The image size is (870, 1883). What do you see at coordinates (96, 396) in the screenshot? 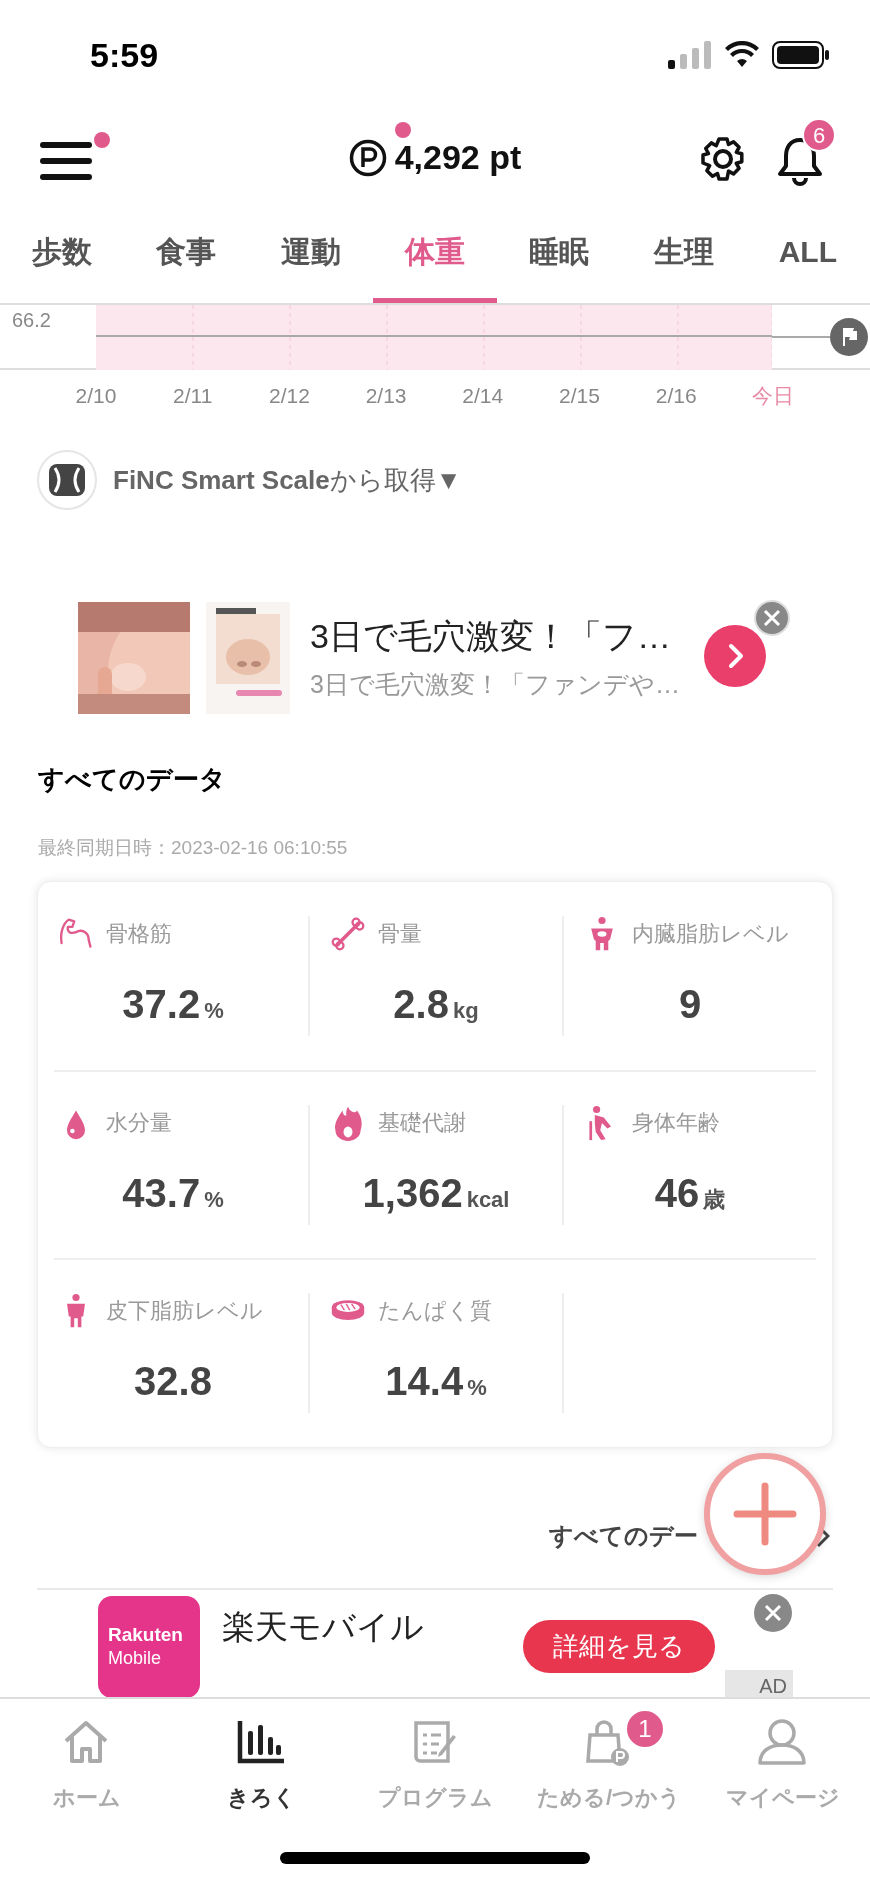
I see `date-label: 2/10` at bounding box center [96, 396].